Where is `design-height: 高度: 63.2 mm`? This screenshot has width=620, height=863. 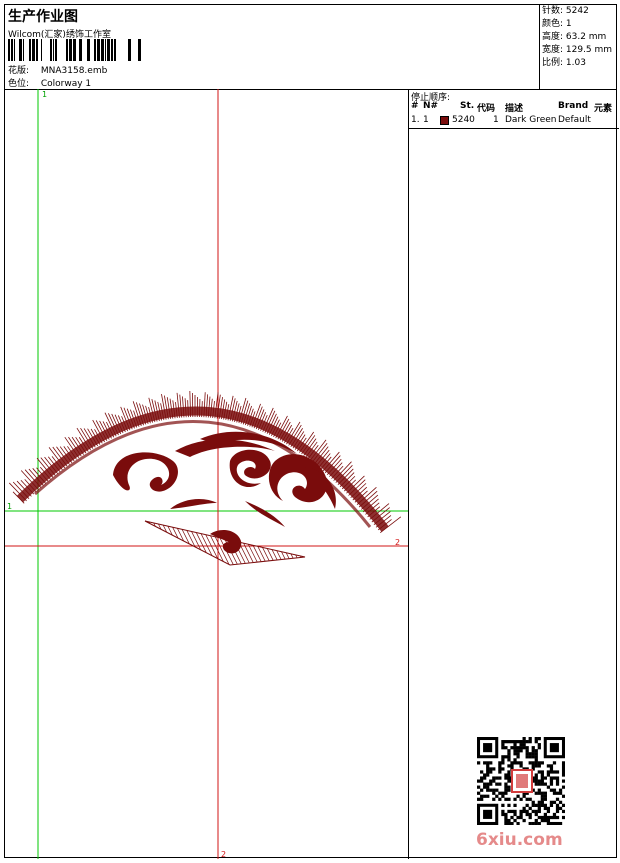 design-height: 高度: 63.2 mm is located at coordinates (580, 37).